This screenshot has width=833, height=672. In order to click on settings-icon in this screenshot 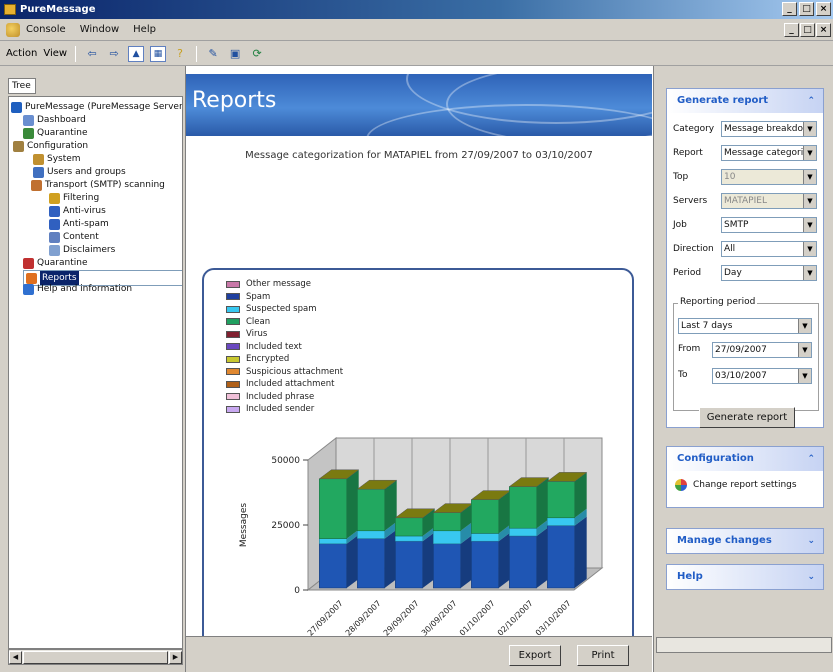, I will do `click(681, 485)`.